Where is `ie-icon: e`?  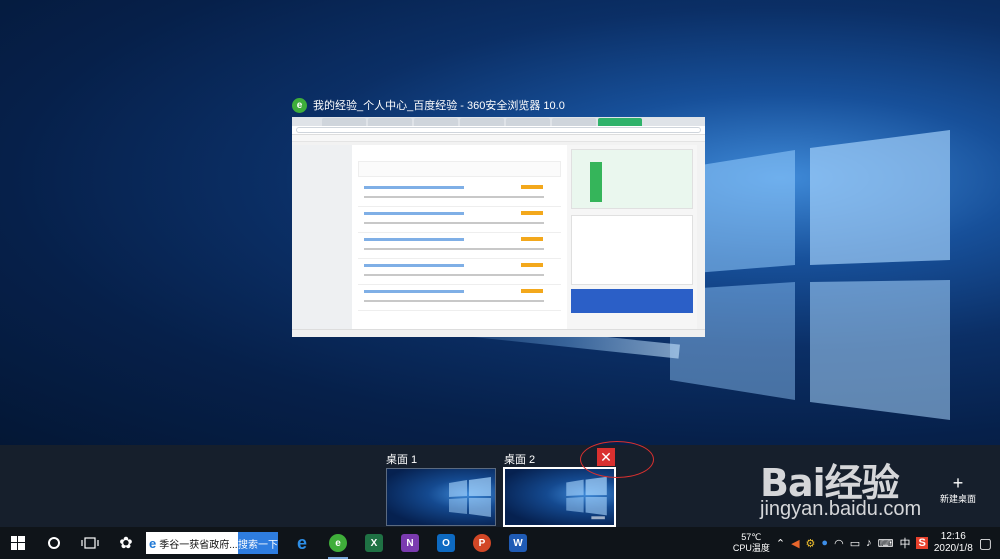 ie-icon: e is located at coordinates (153, 543).